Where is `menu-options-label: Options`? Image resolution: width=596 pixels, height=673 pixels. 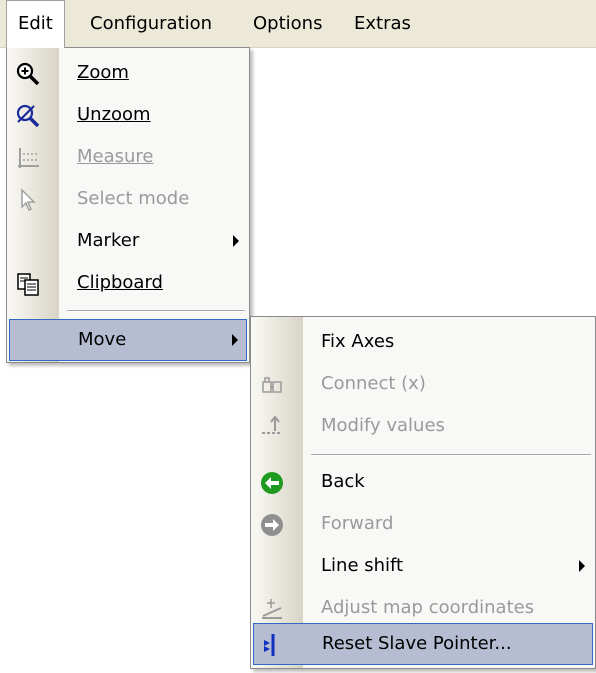 menu-options-label: Options is located at coordinates (288, 23).